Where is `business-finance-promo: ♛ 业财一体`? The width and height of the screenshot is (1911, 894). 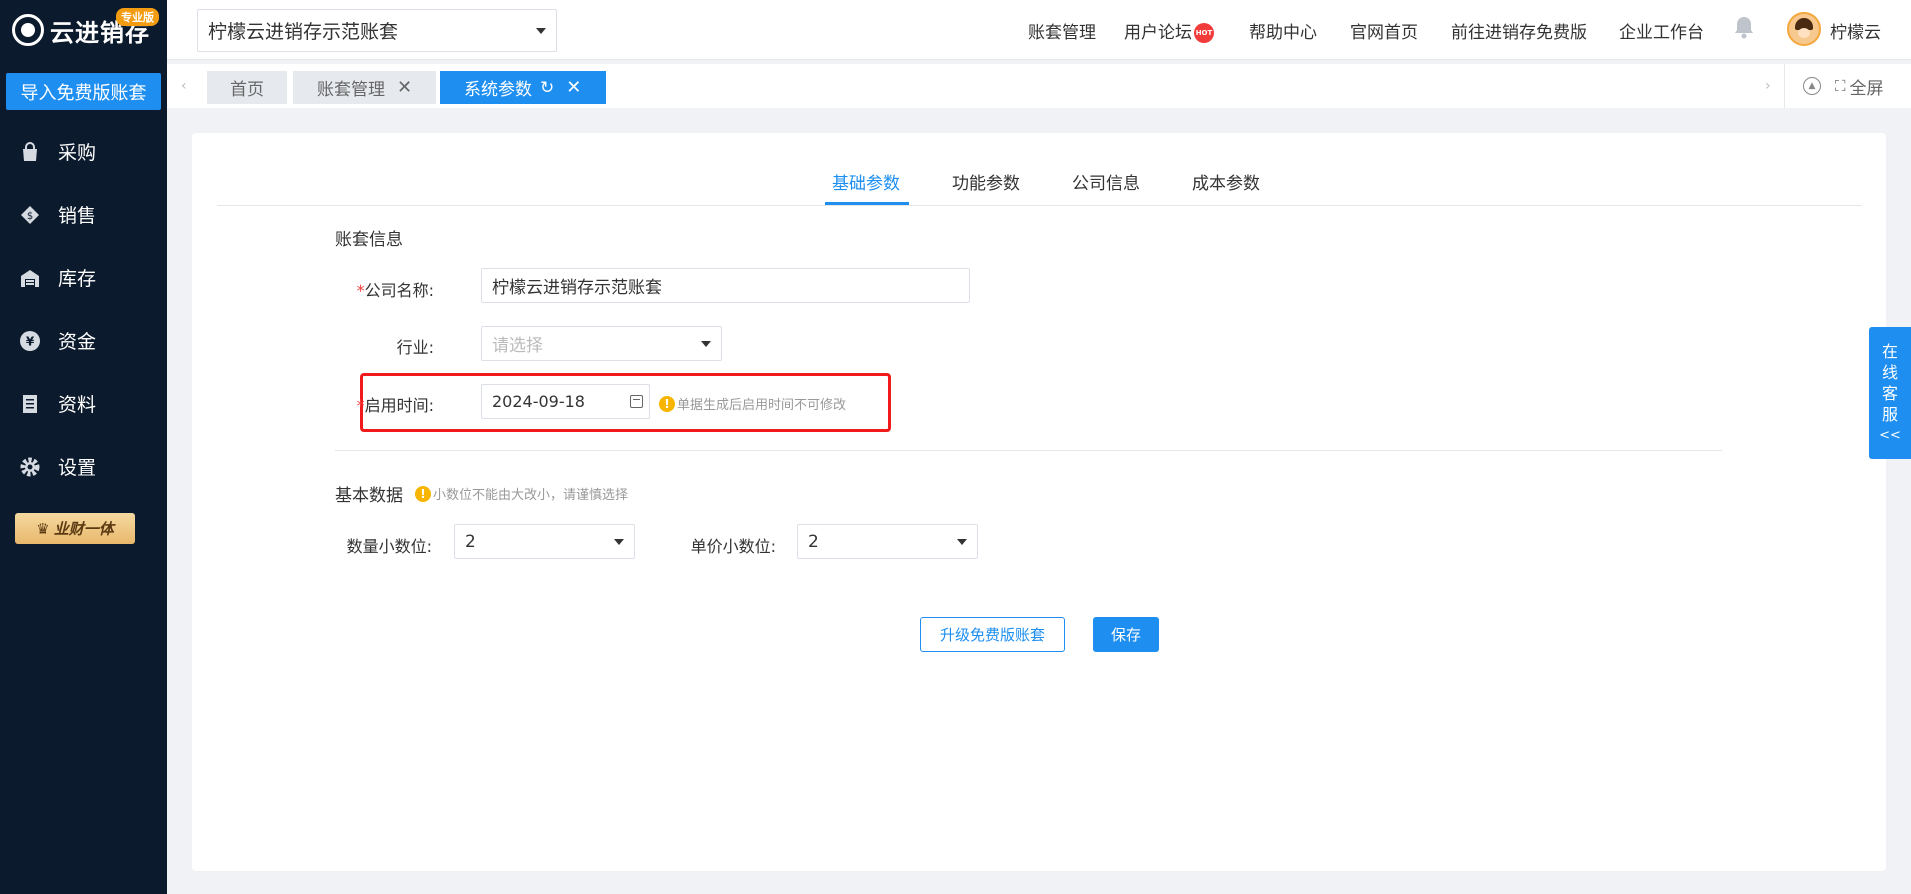 business-finance-promo: ♛ 业财一体 is located at coordinates (75, 528).